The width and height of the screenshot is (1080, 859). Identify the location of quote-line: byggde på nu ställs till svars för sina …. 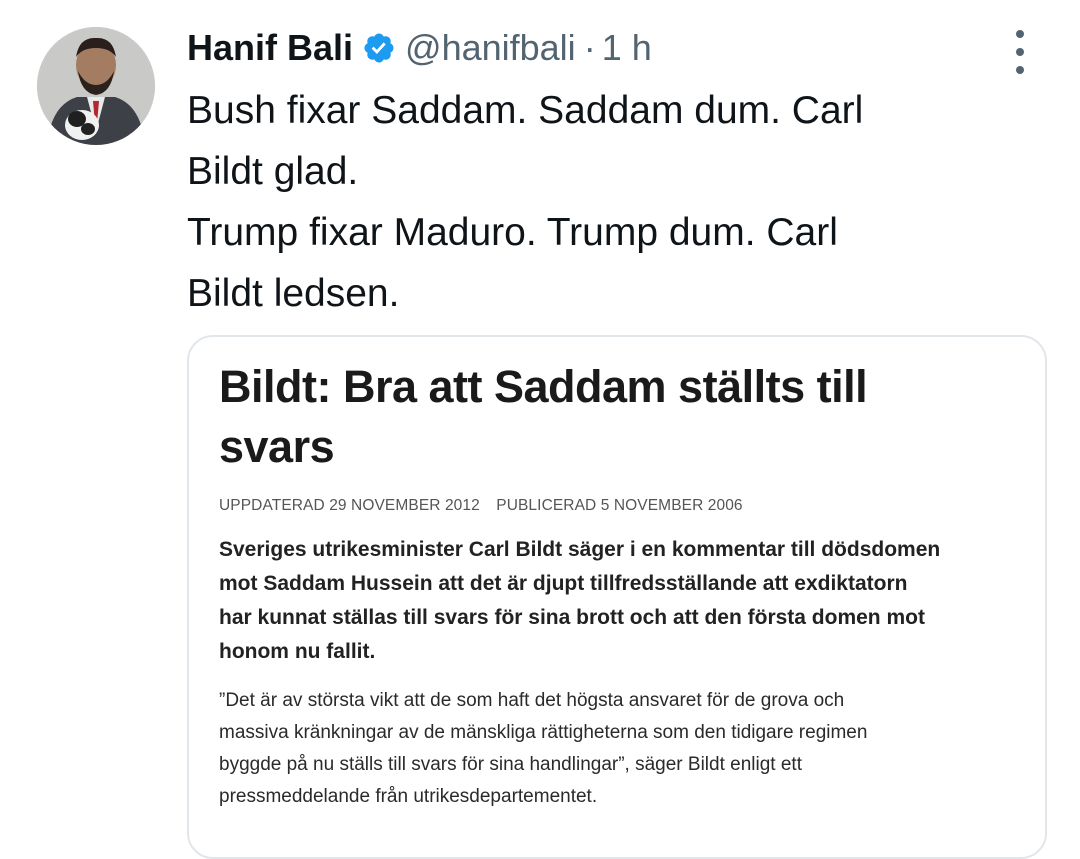
(510, 764).